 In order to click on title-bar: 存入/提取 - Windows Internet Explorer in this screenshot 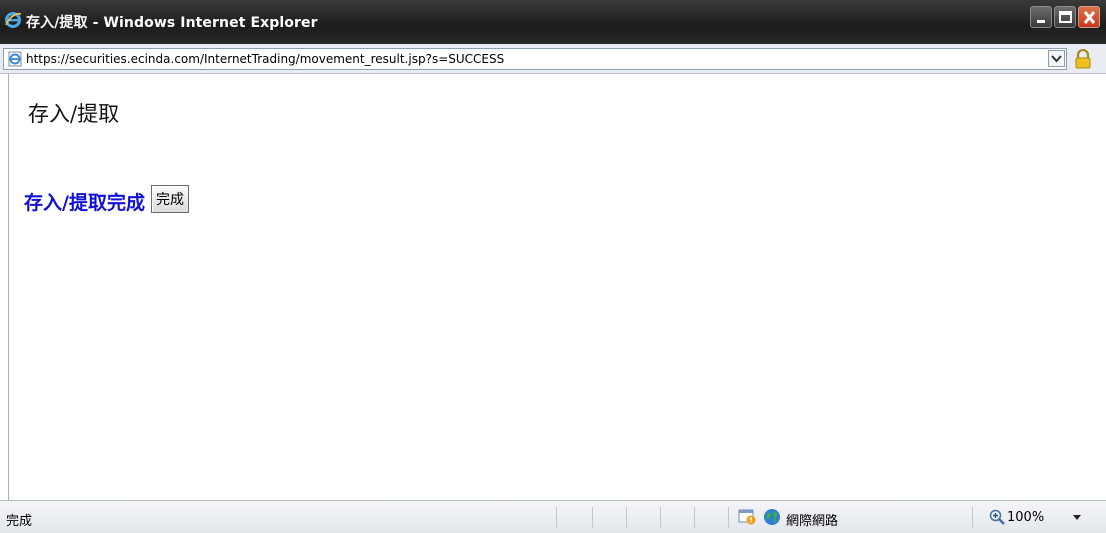, I will do `click(553, 22)`.